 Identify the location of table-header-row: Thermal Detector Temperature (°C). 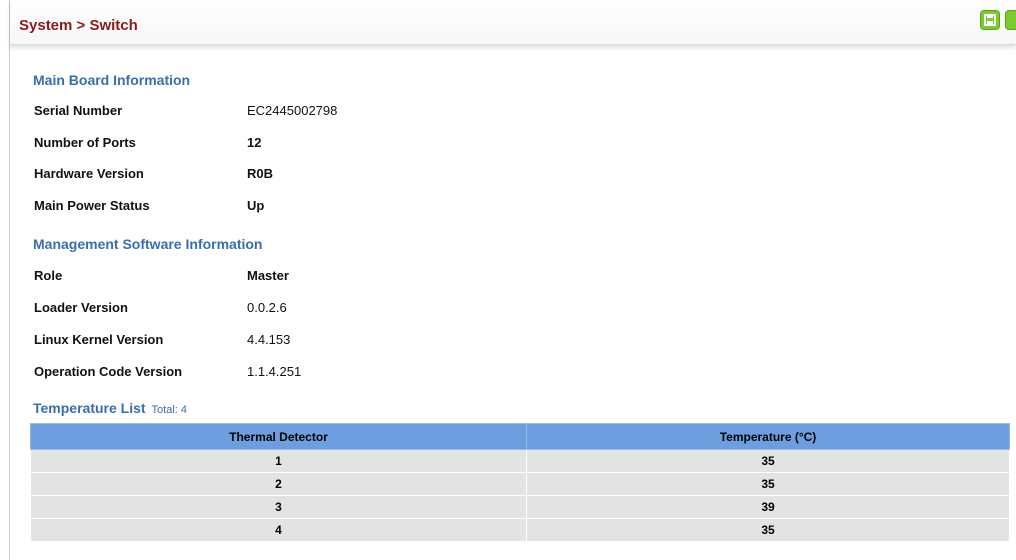
(520, 436).